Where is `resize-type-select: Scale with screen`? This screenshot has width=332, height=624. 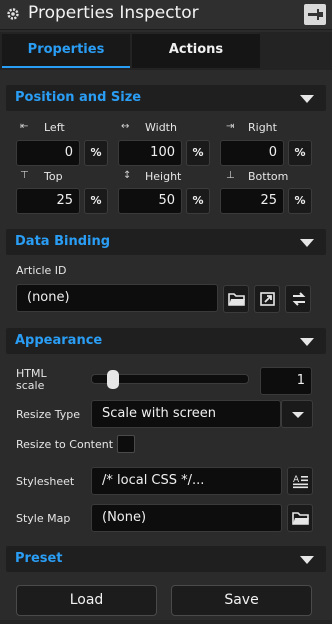
resize-type-select: Scale with screen is located at coordinates (186, 414).